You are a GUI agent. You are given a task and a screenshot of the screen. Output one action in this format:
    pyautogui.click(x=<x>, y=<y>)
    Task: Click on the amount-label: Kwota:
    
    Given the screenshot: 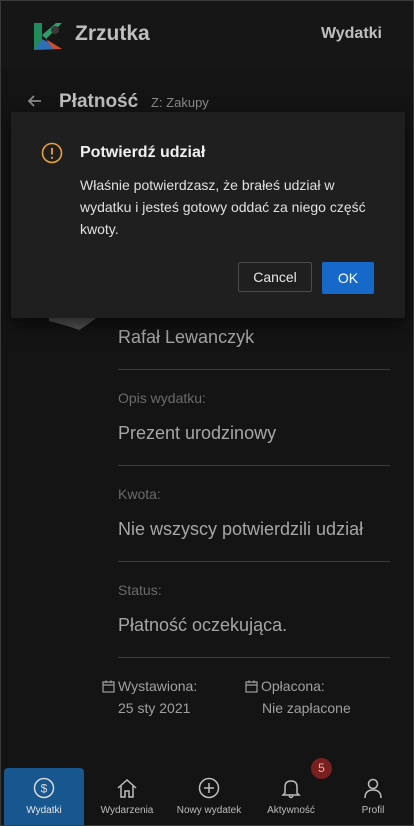 What is the action you would take?
    pyautogui.click(x=139, y=494)
    